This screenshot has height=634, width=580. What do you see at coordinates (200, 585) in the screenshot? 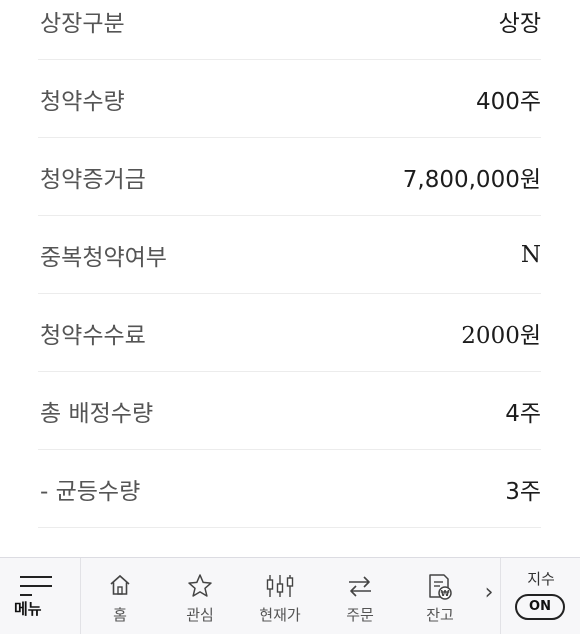
I see `star-icon` at bounding box center [200, 585].